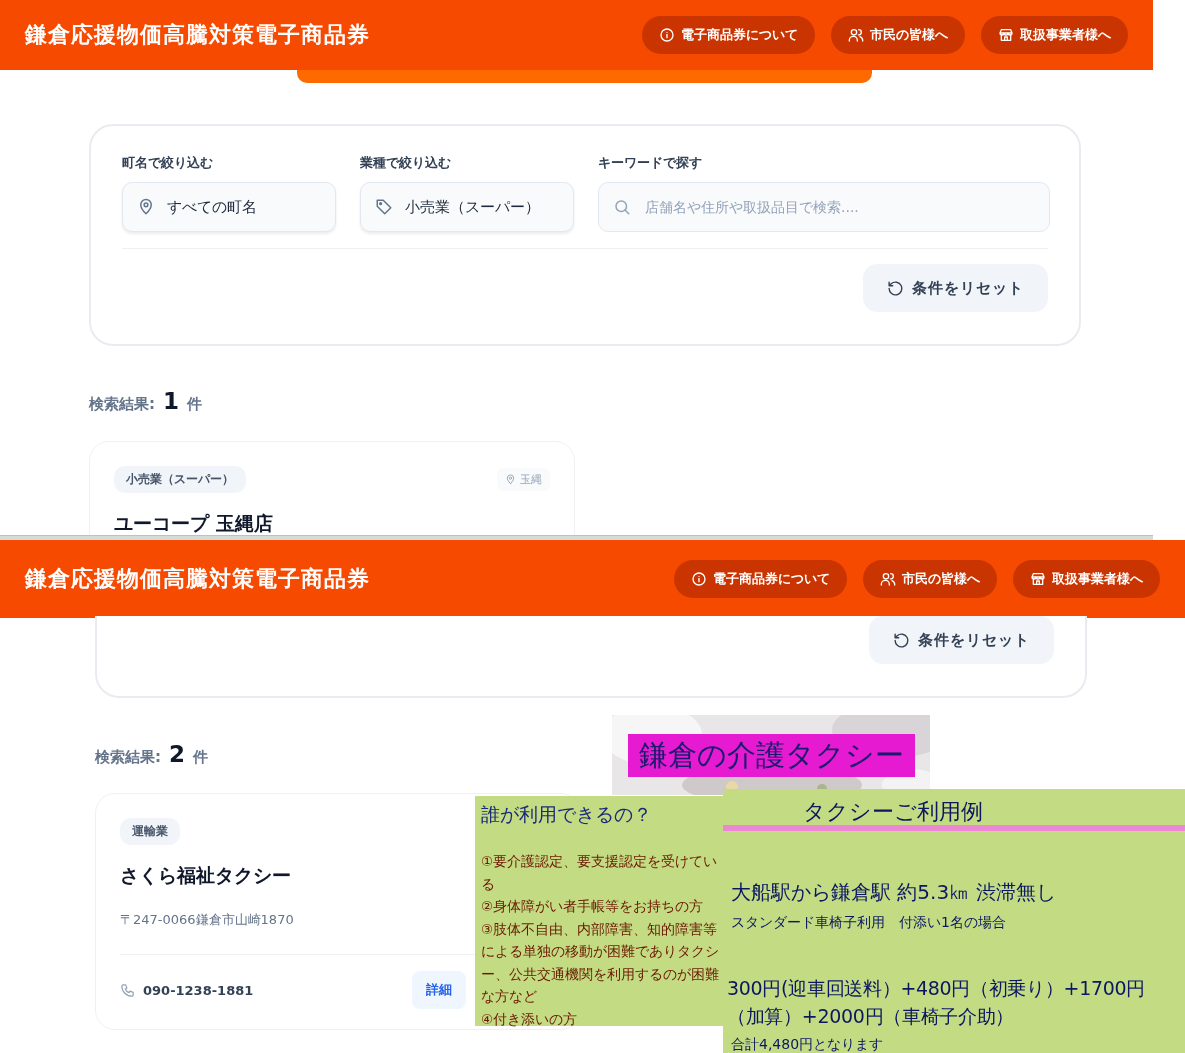 The height and width of the screenshot is (1053, 1185). What do you see at coordinates (229, 207) in the screenshot?
I see `dropdown: すべての町名` at bounding box center [229, 207].